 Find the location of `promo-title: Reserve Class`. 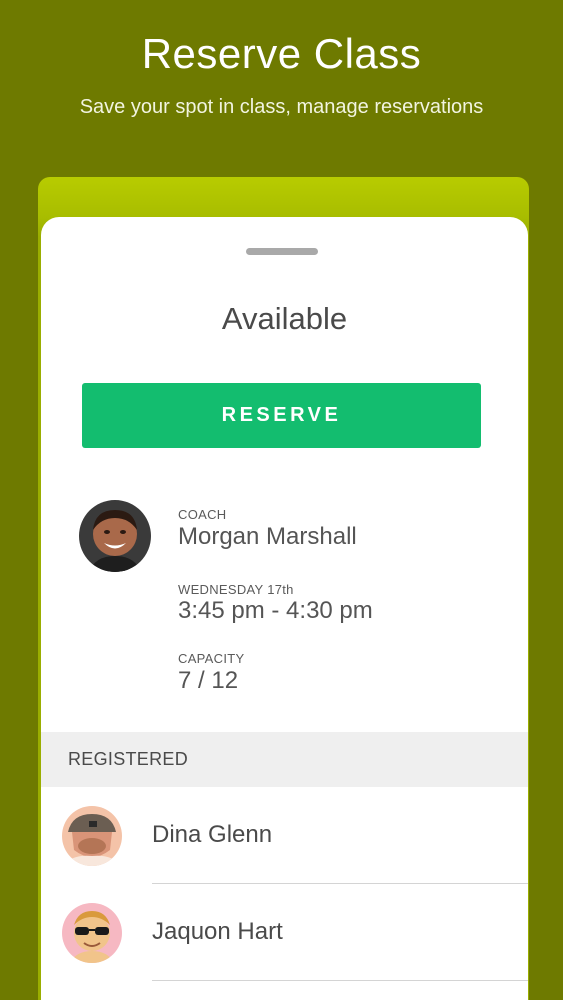

promo-title: Reserve Class is located at coordinates (281, 53).